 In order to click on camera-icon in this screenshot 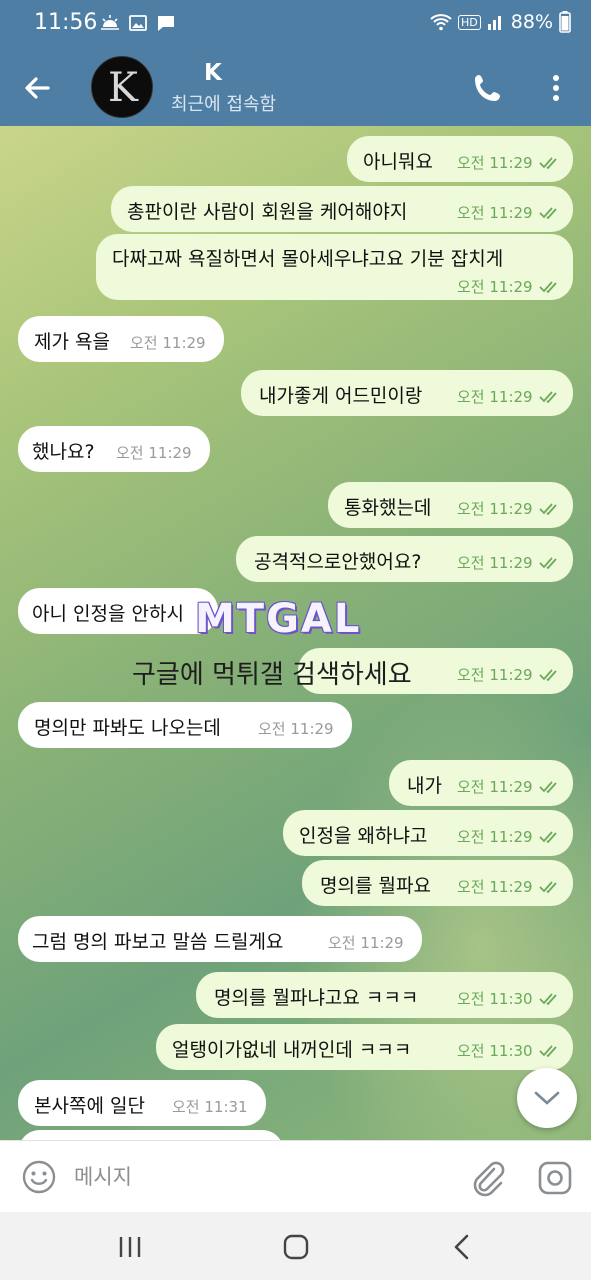, I will do `click(555, 1178)`.